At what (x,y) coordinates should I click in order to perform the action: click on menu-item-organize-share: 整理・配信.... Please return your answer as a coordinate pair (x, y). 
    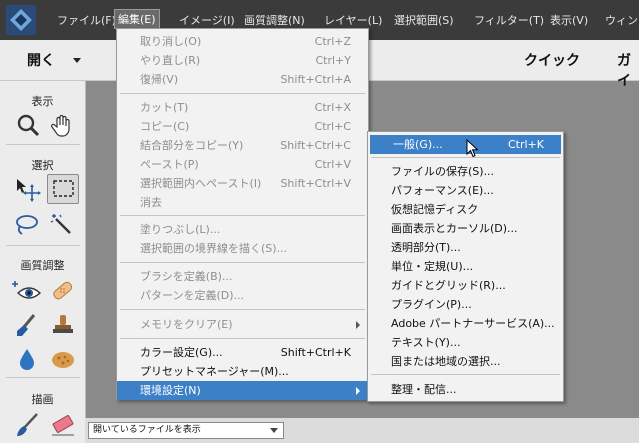
    Looking at the image, I should click on (465, 389).